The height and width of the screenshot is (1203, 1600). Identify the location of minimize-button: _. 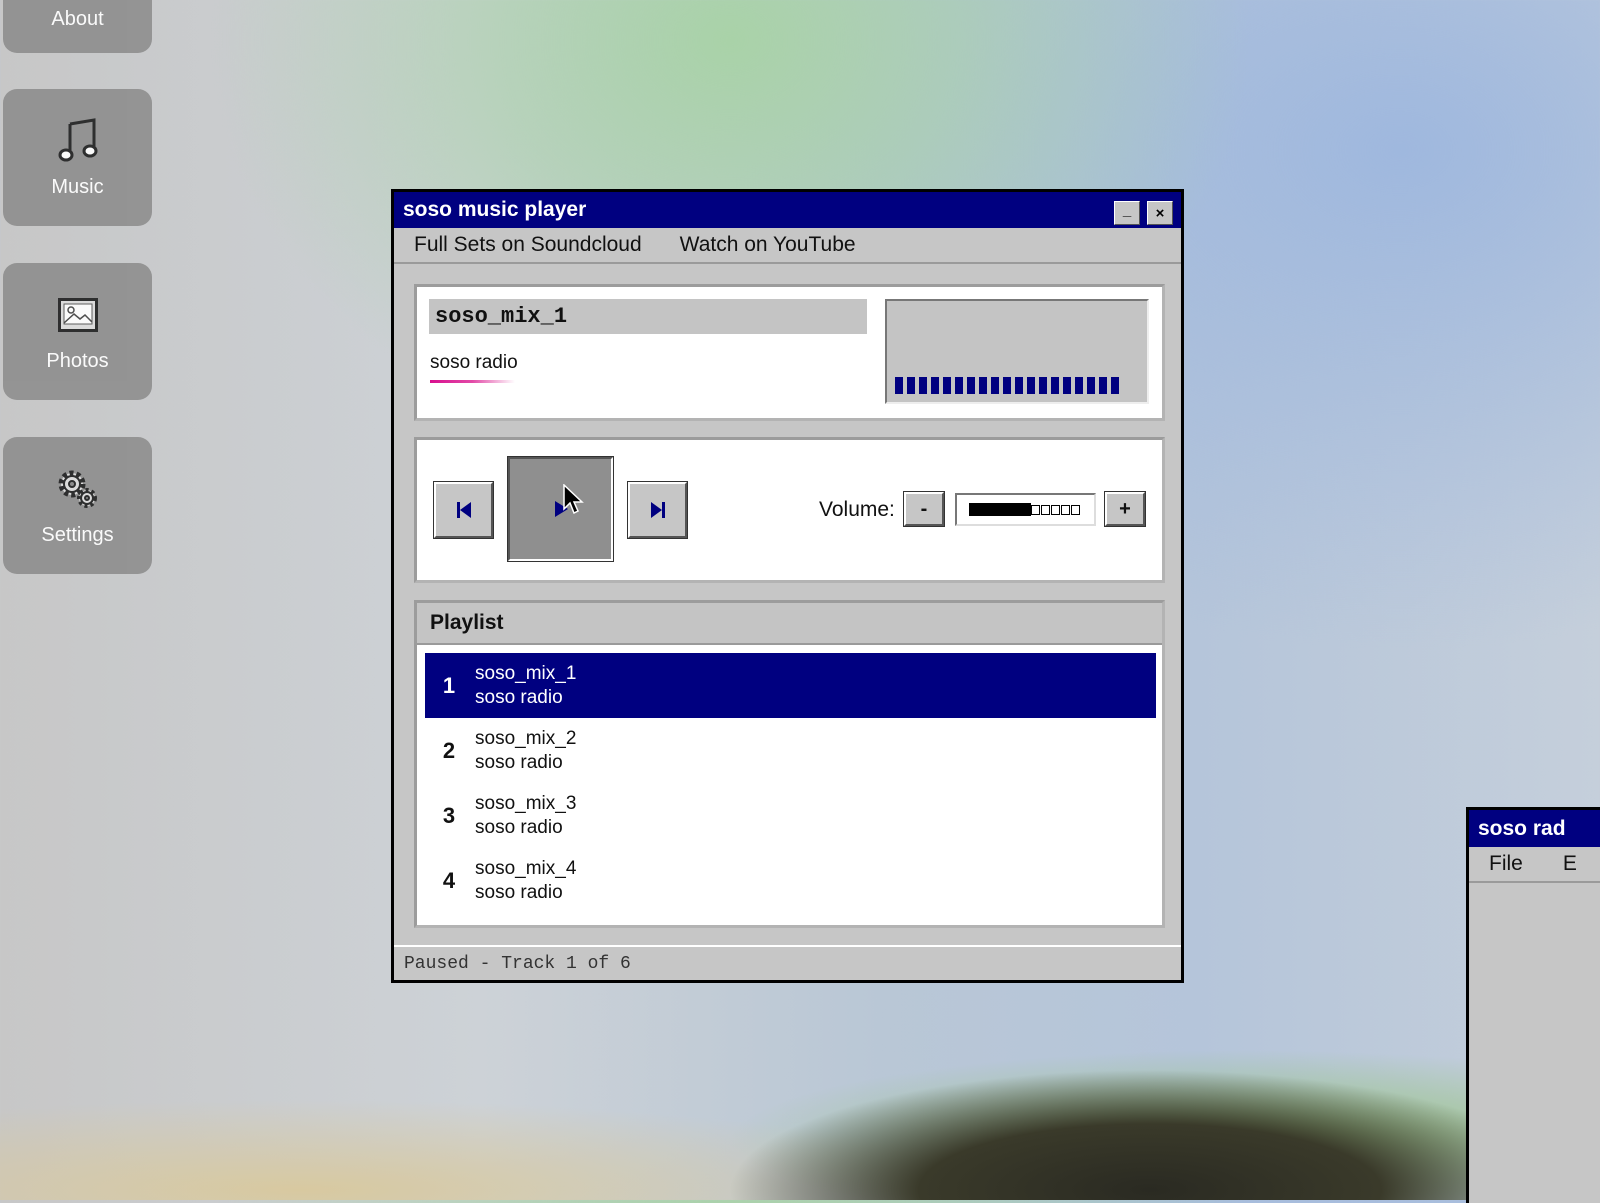
(1127, 213).